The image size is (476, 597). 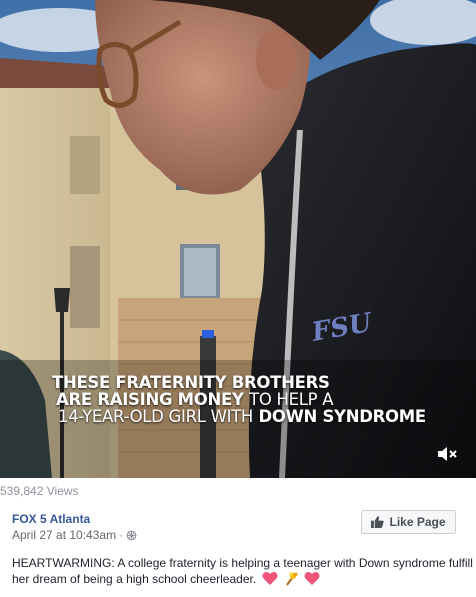 I want to click on like-page-button: Like Page, so click(x=408, y=522).